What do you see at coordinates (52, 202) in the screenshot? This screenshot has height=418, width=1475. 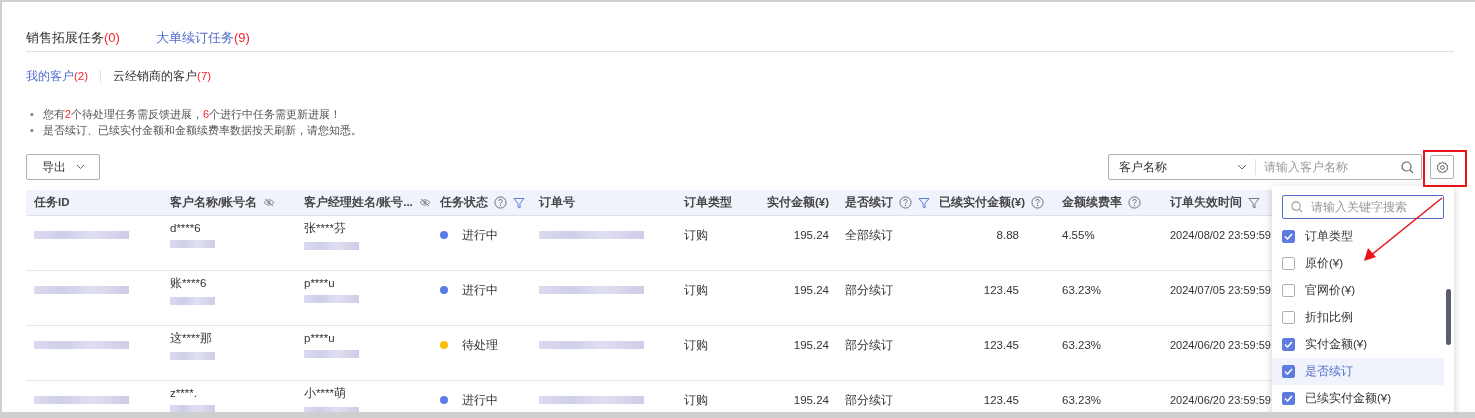 I see `column-header: 任务ID` at bounding box center [52, 202].